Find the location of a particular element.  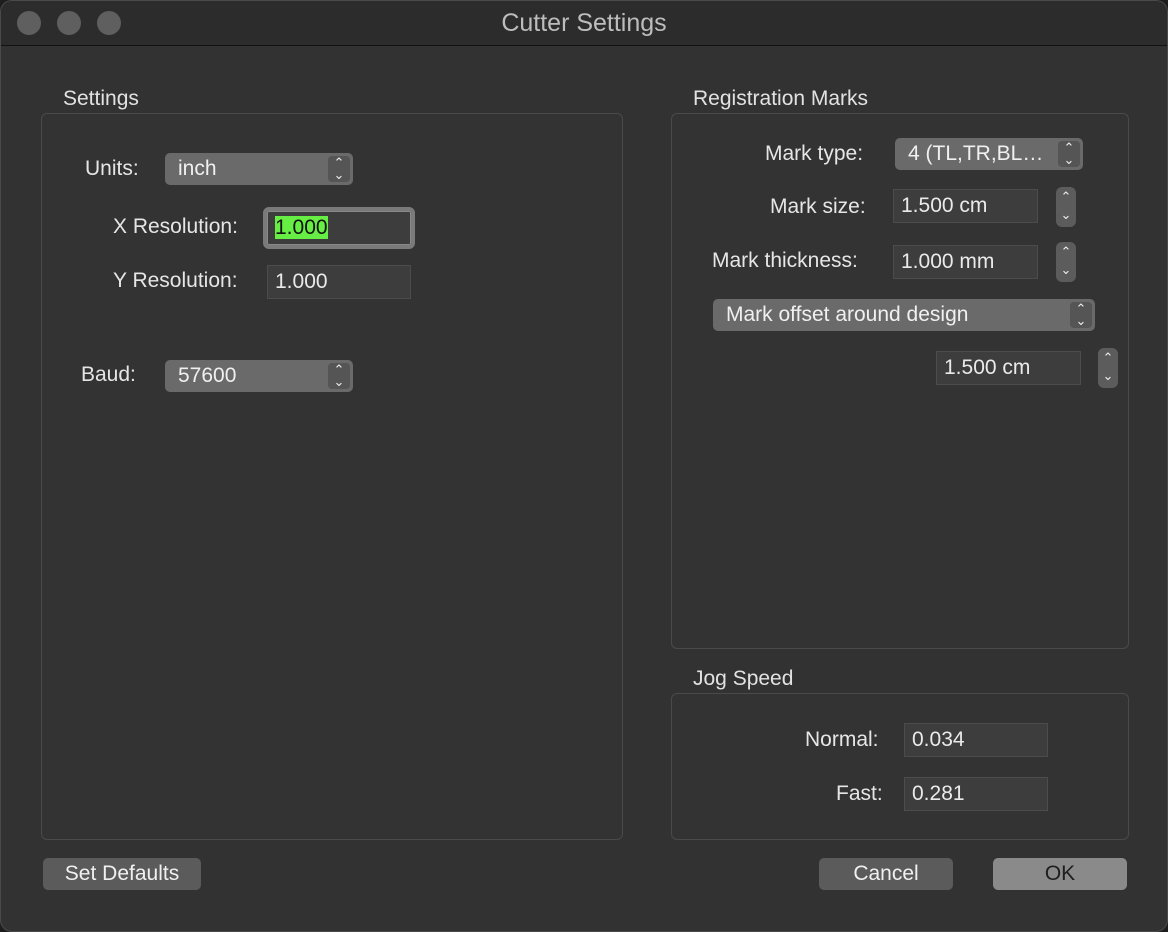

mark-size-field: 1.500 cm is located at coordinates (965, 206).